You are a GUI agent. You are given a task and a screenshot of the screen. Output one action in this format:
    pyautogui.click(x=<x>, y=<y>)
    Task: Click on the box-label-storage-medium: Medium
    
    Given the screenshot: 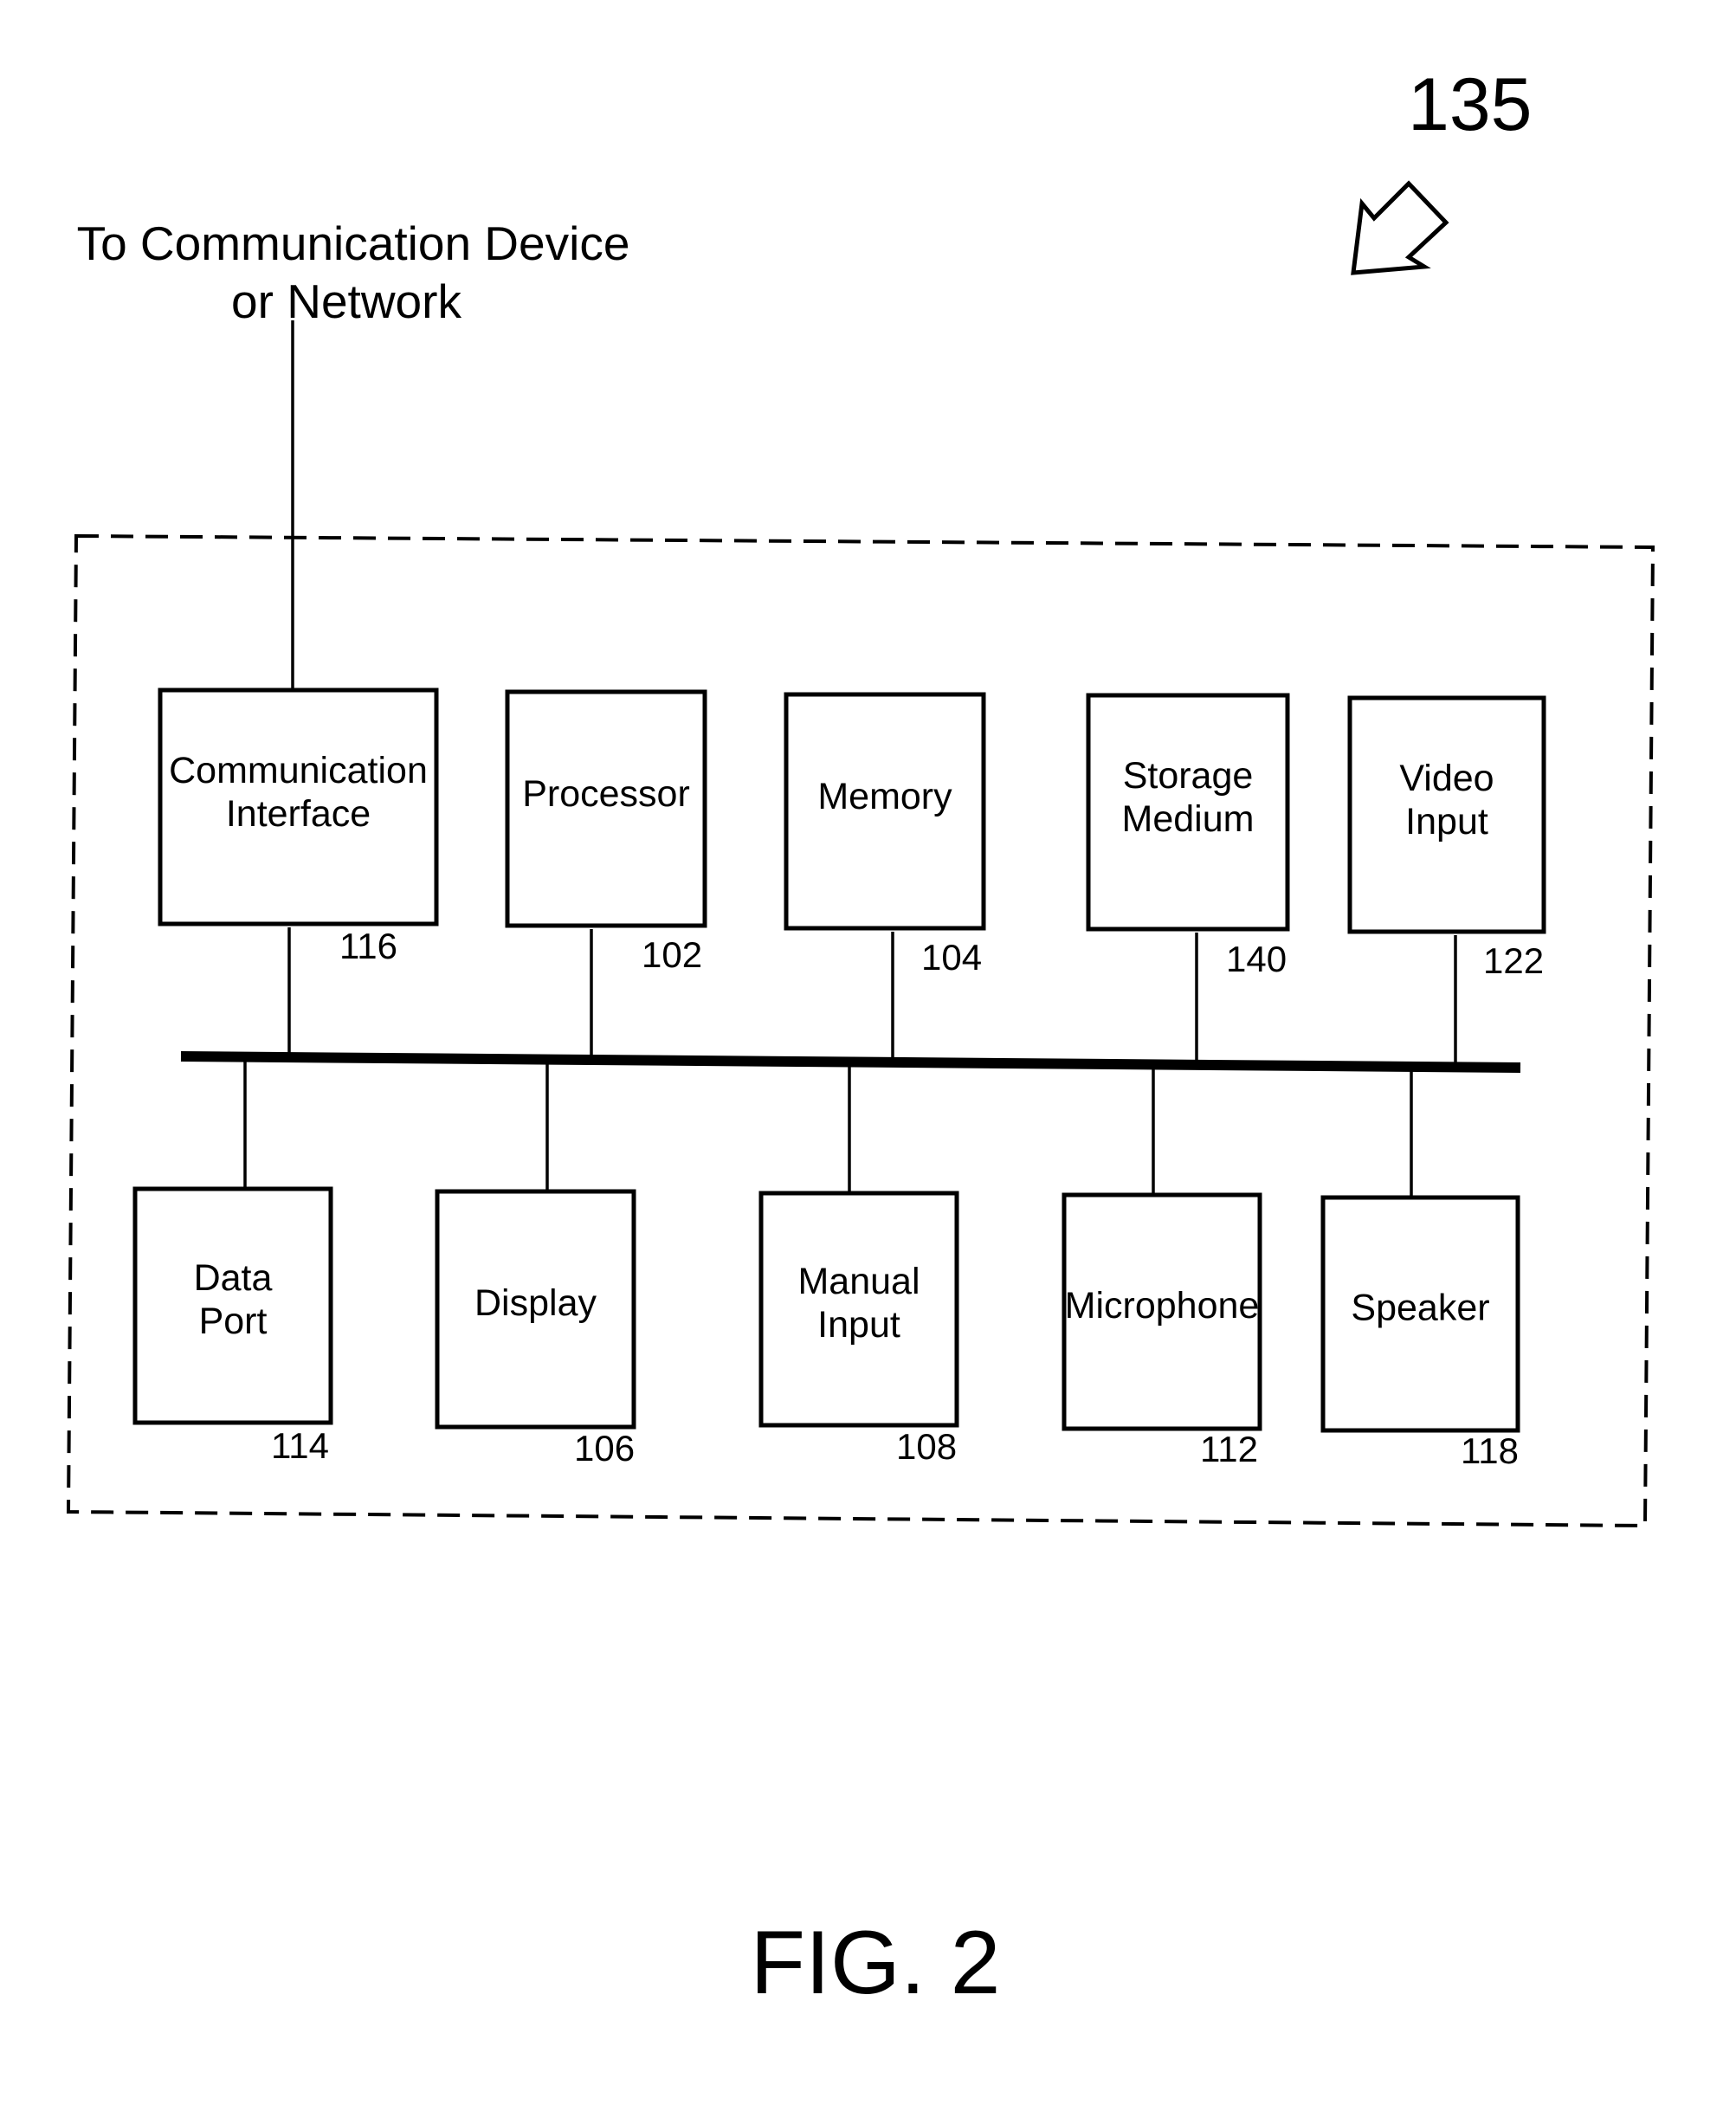 What is the action you would take?
    pyautogui.click(x=1188, y=819)
    